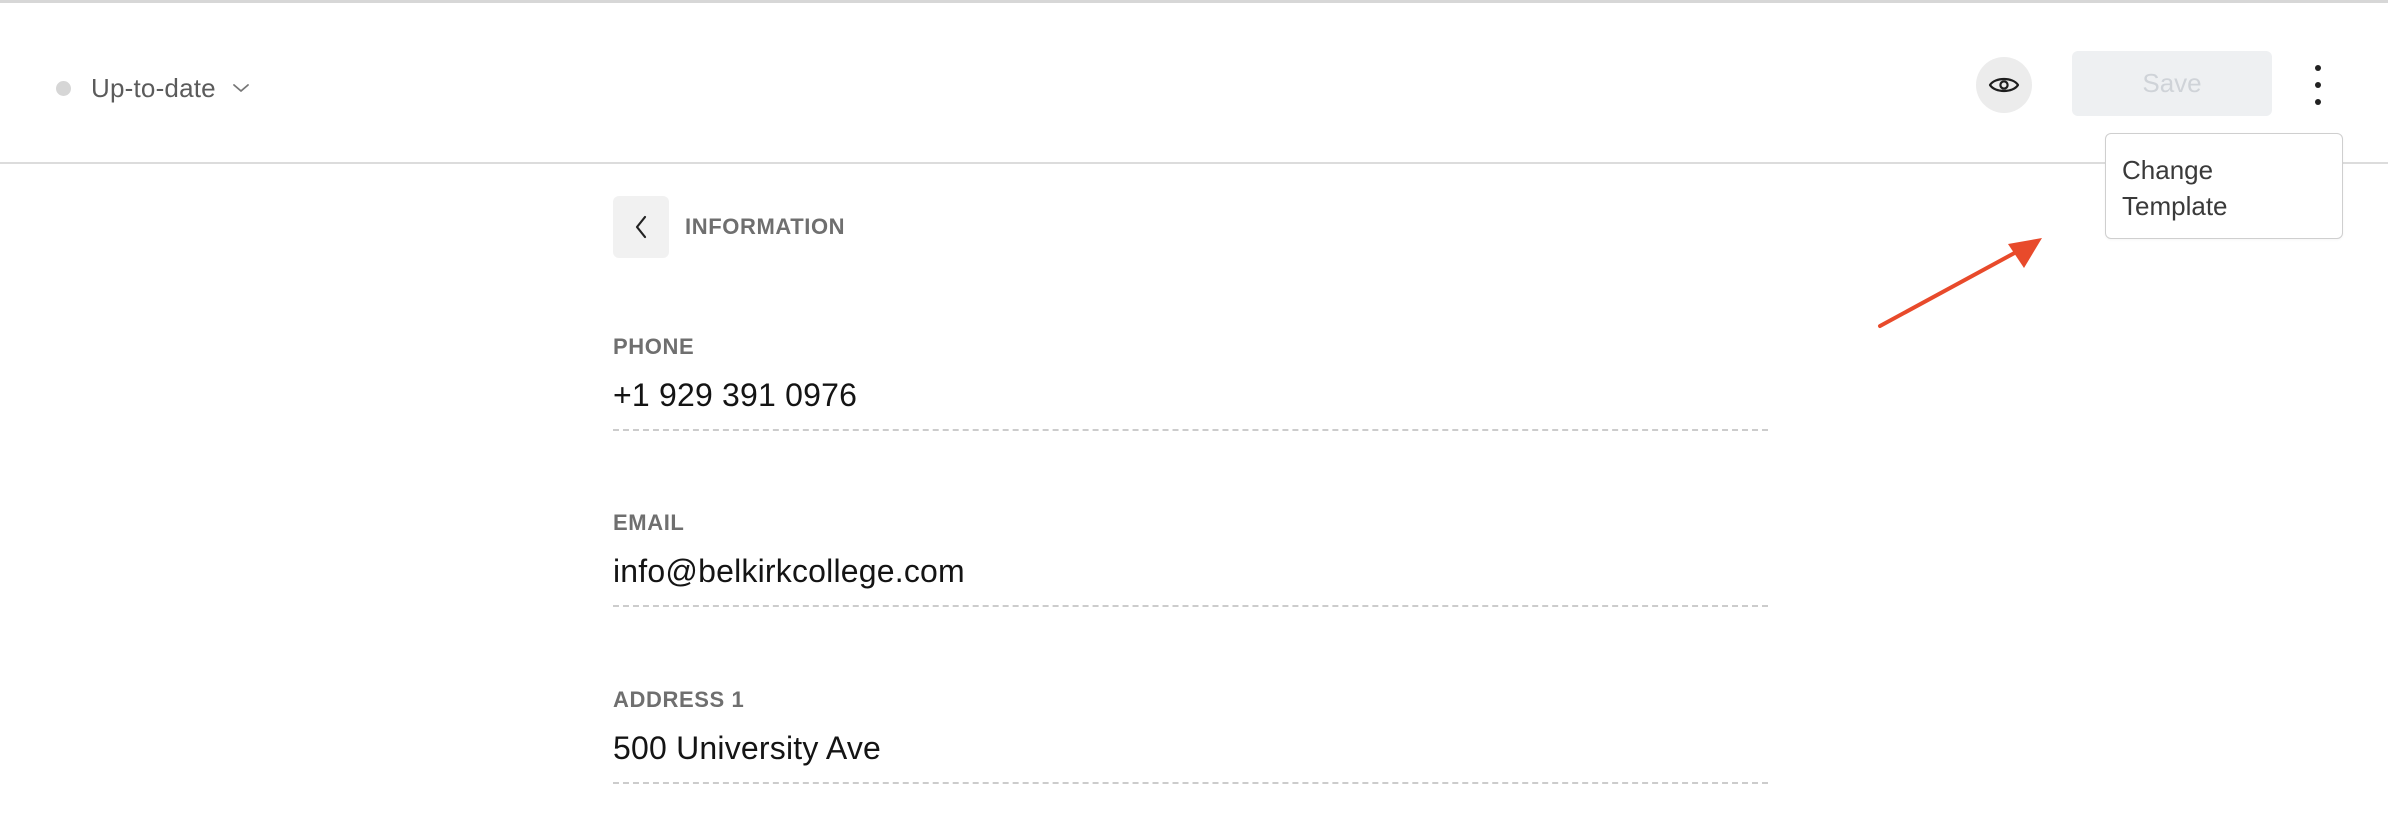 This screenshot has height=820, width=2388. Describe the element at coordinates (1190, 395) in the screenshot. I see `phone-input: +1 929 391 0976` at that location.